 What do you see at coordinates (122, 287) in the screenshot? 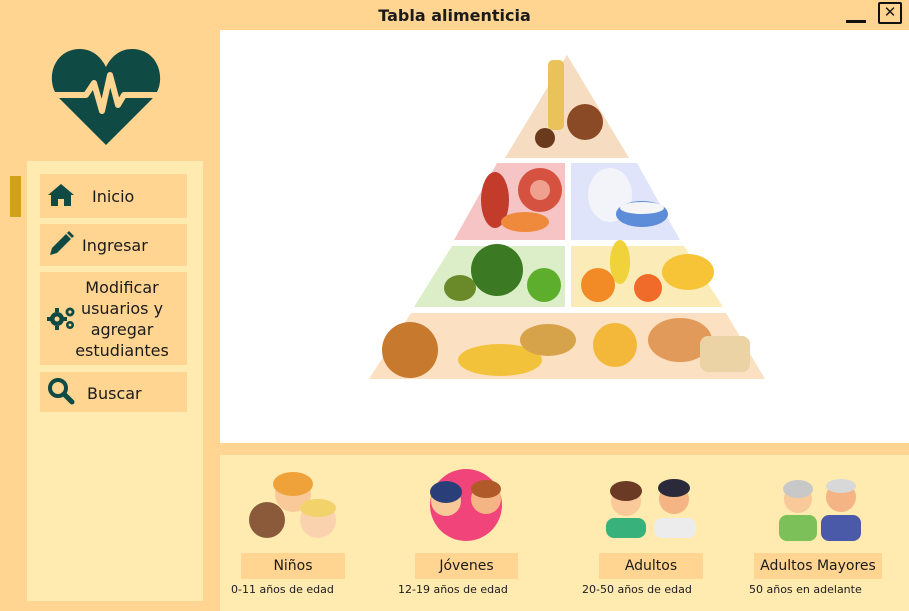
I see `label-line: Modificar` at bounding box center [122, 287].